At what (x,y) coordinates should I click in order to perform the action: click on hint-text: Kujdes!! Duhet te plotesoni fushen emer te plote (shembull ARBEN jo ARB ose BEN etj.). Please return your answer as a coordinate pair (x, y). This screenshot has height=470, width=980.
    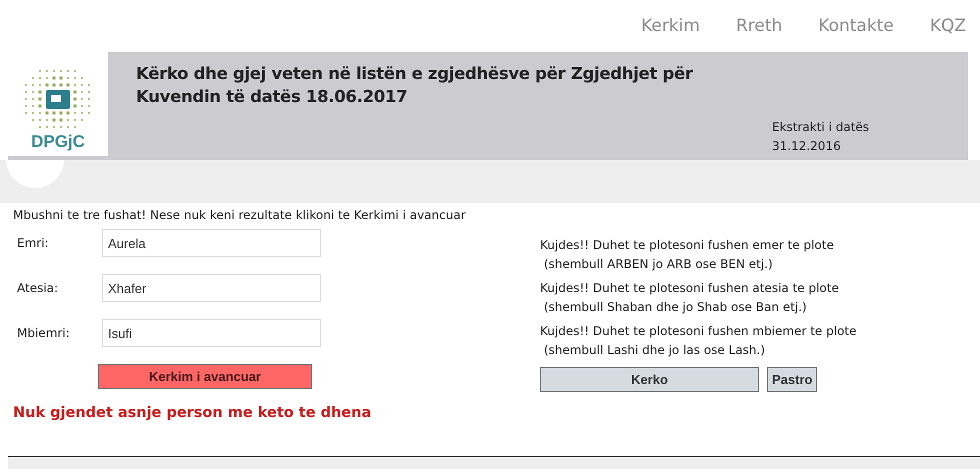
    Looking at the image, I should click on (687, 255).